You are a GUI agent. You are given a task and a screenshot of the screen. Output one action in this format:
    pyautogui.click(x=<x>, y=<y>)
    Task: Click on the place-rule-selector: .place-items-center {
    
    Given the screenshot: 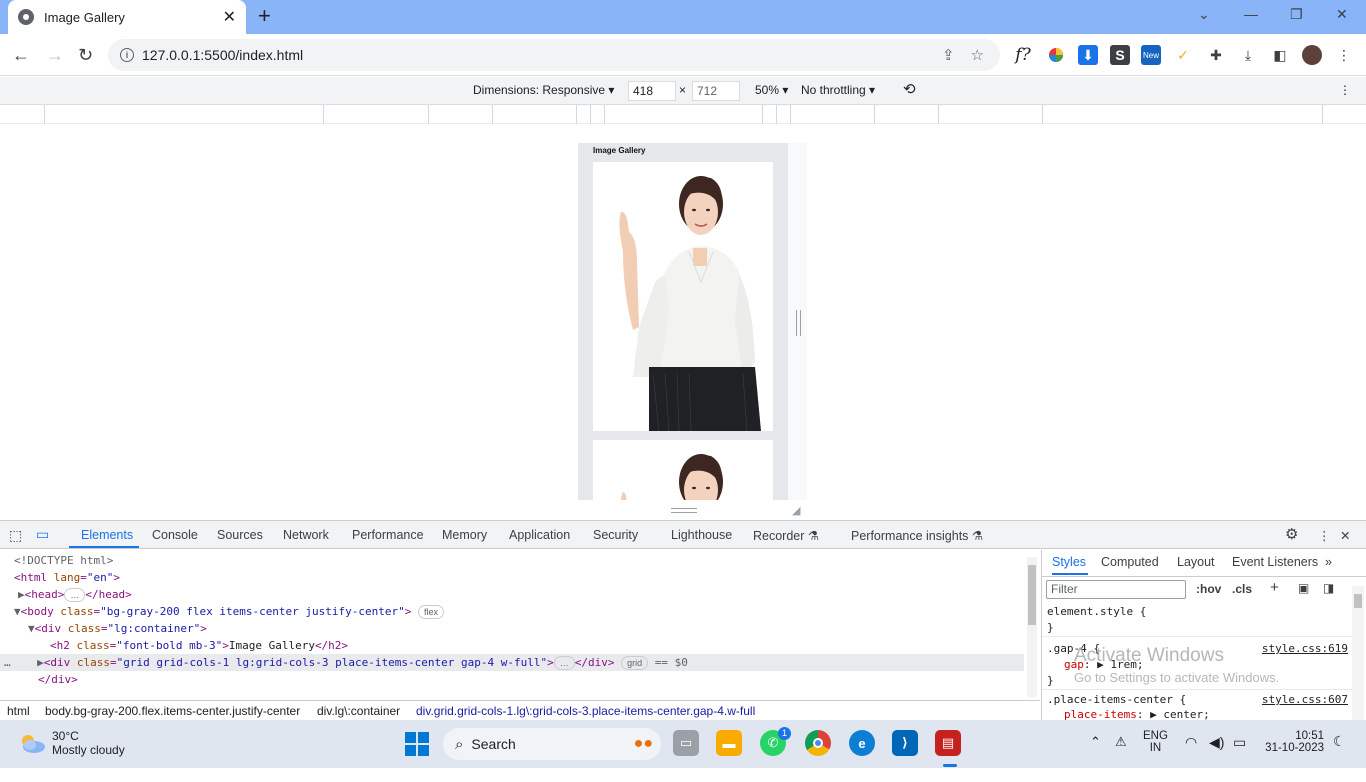 What is the action you would take?
    pyautogui.click(x=1116, y=699)
    